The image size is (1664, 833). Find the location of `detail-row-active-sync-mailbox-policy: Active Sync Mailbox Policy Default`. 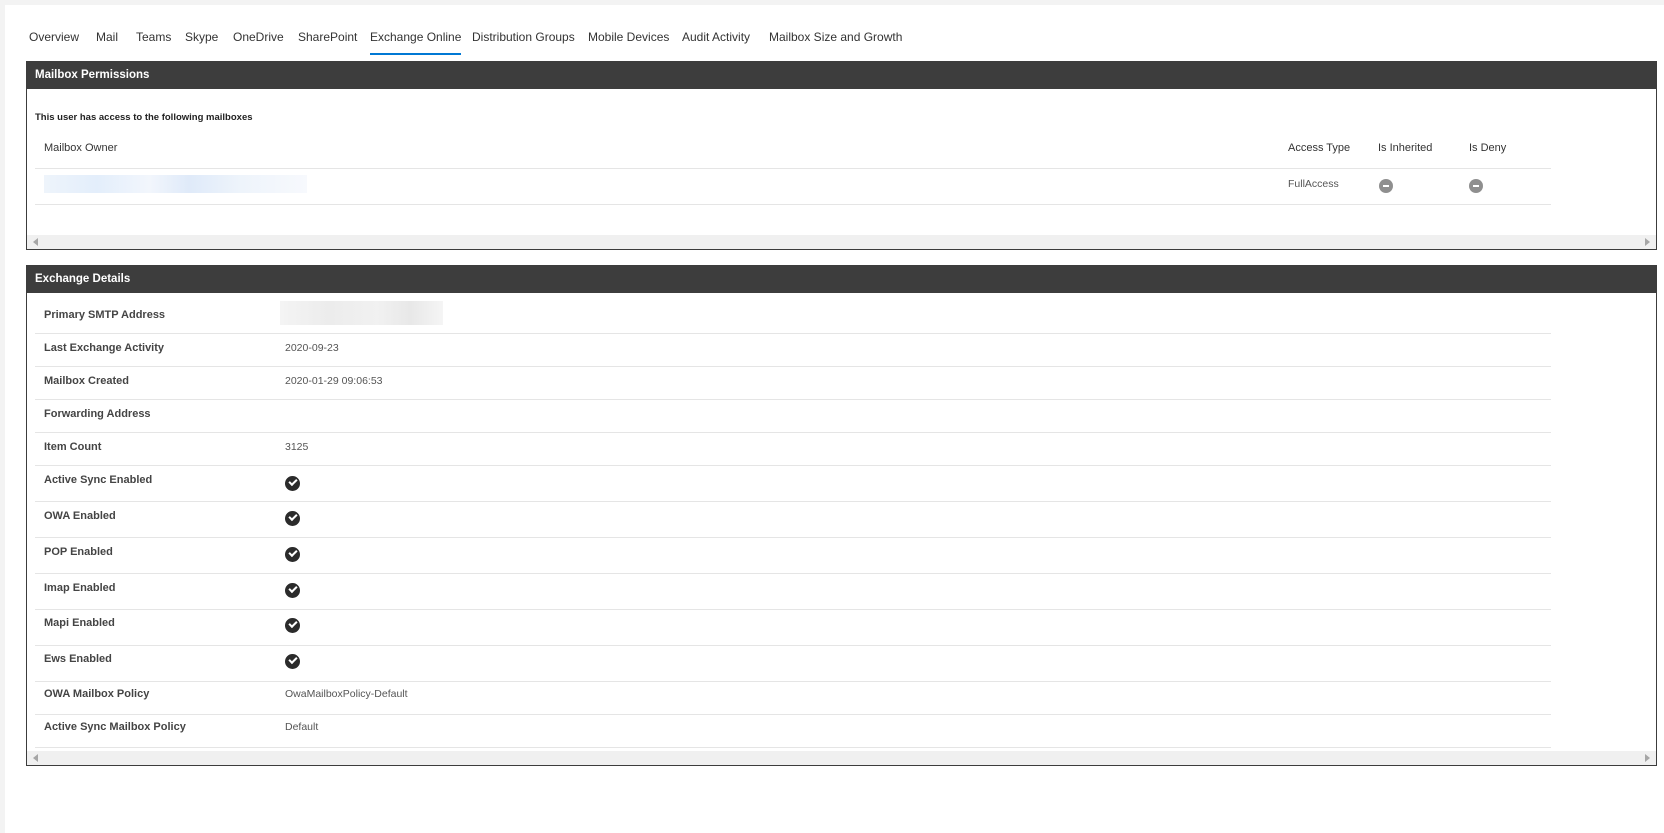

detail-row-active-sync-mailbox-policy: Active Sync Mailbox Policy Default is located at coordinates (793, 731).